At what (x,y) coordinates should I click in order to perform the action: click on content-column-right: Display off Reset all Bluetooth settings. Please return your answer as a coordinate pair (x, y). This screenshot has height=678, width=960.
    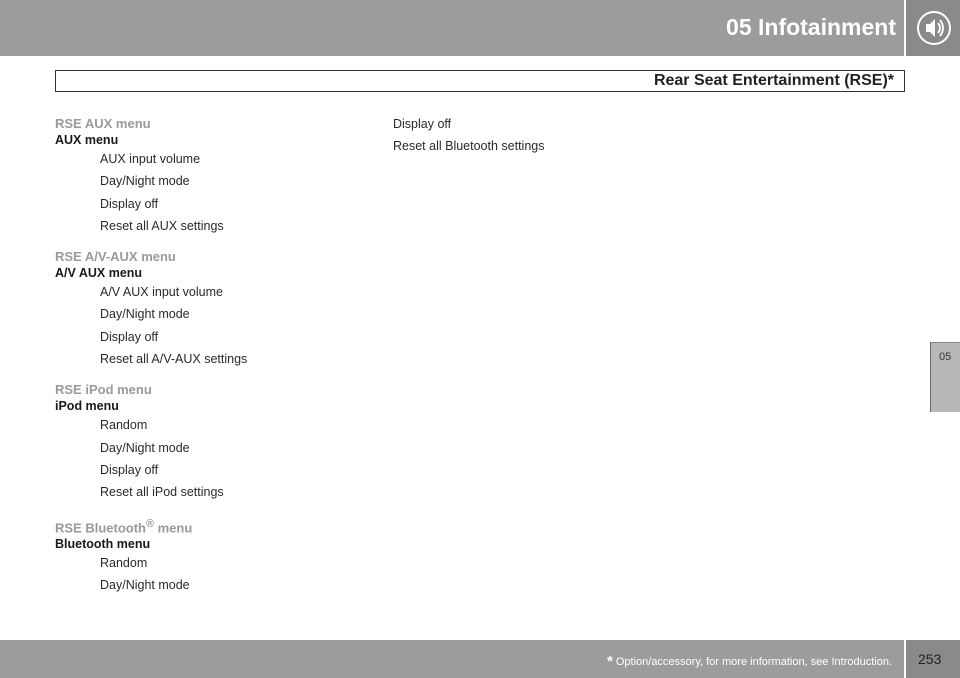
    Looking at the image, I should click on (543, 136).